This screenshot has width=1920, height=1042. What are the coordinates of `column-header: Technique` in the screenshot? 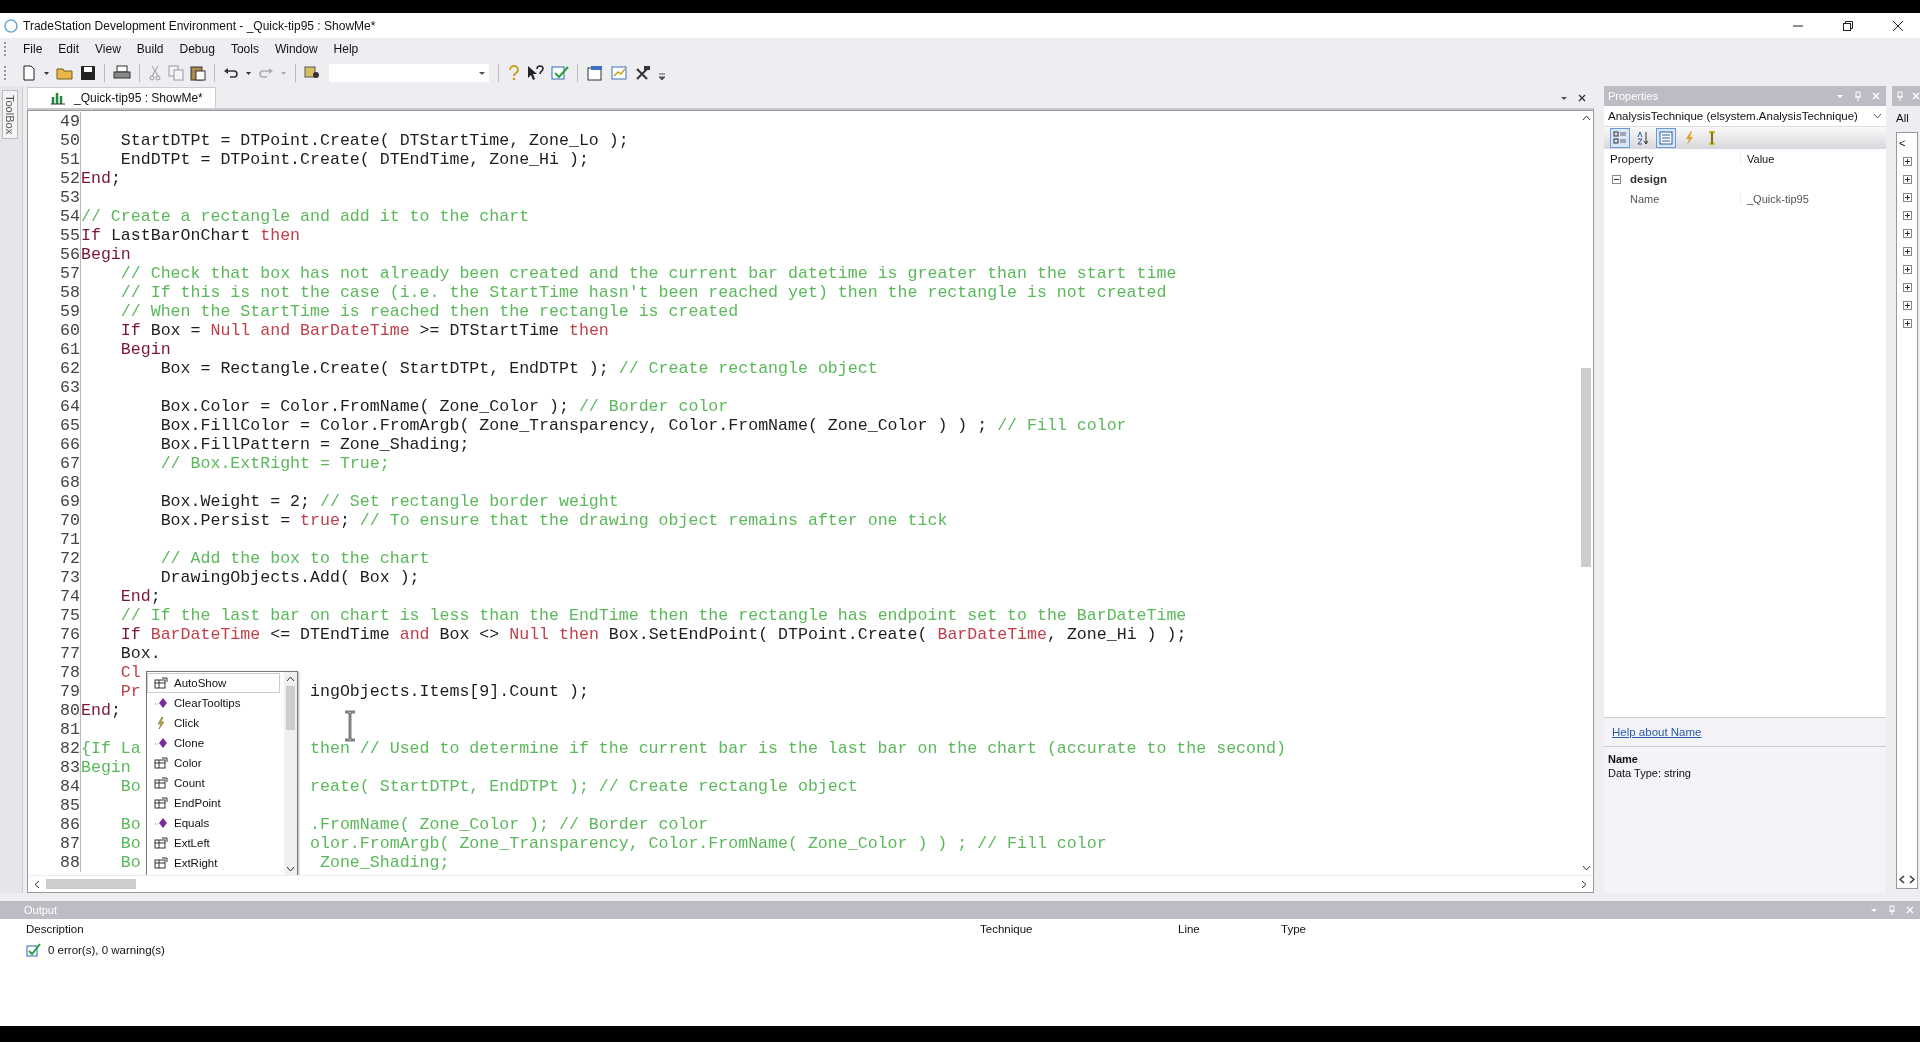 It's located at (1006, 929).